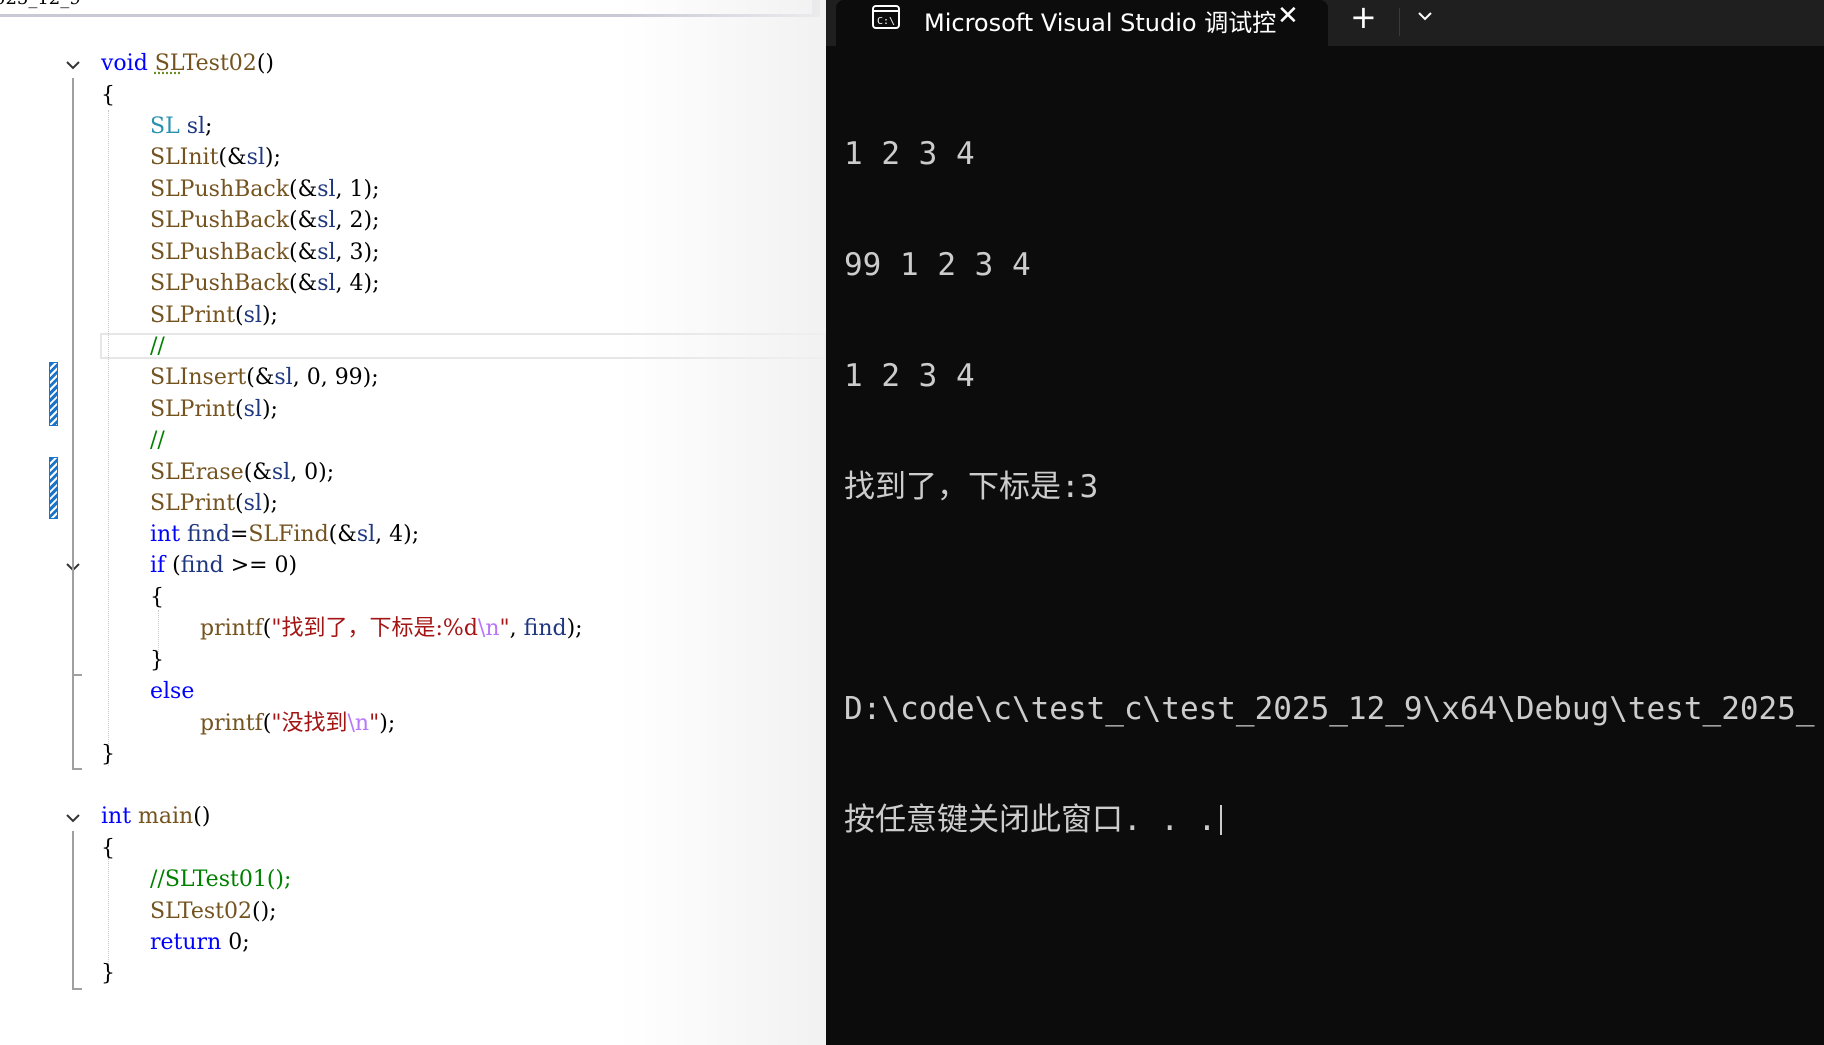  What do you see at coordinates (335, 377) in the screenshot?
I see `code-token: , 0, 99);` at bounding box center [335, 377].